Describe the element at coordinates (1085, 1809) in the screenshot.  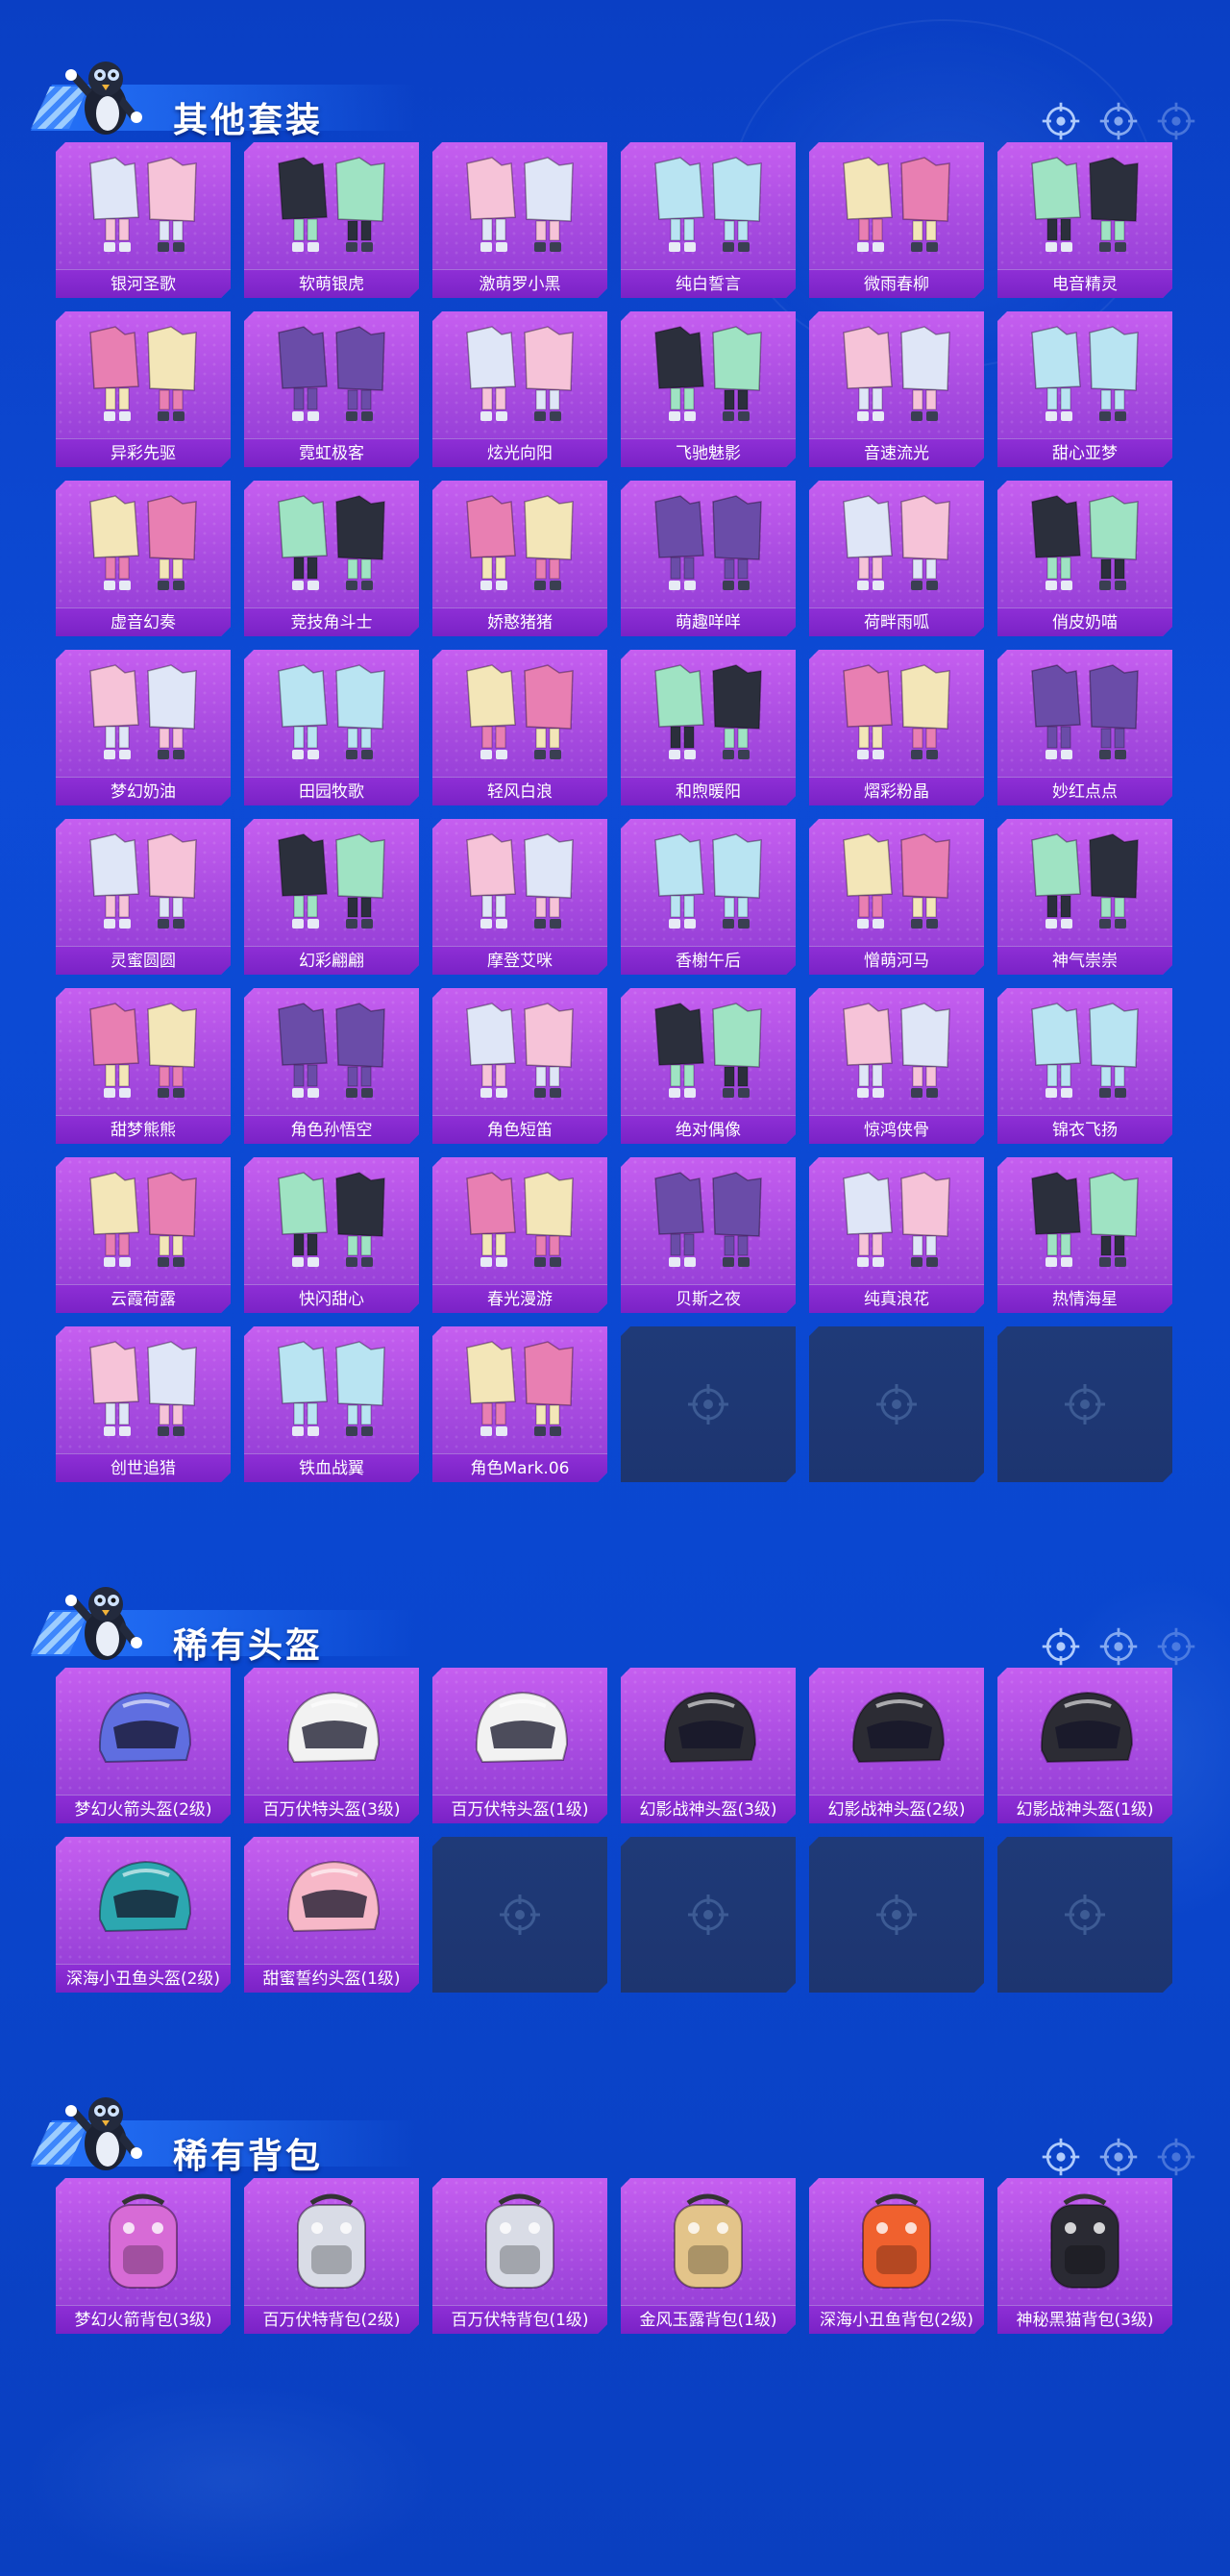
I see `item-name: 幻影战神头盔(1级)` at that location.